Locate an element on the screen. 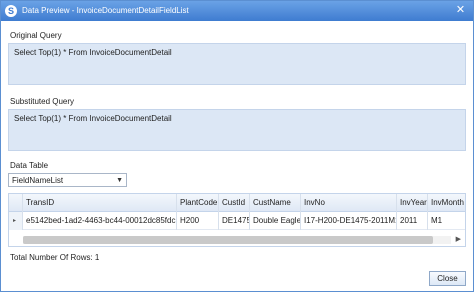  column-header-custid: CustId is located at coordinates (234, 203).